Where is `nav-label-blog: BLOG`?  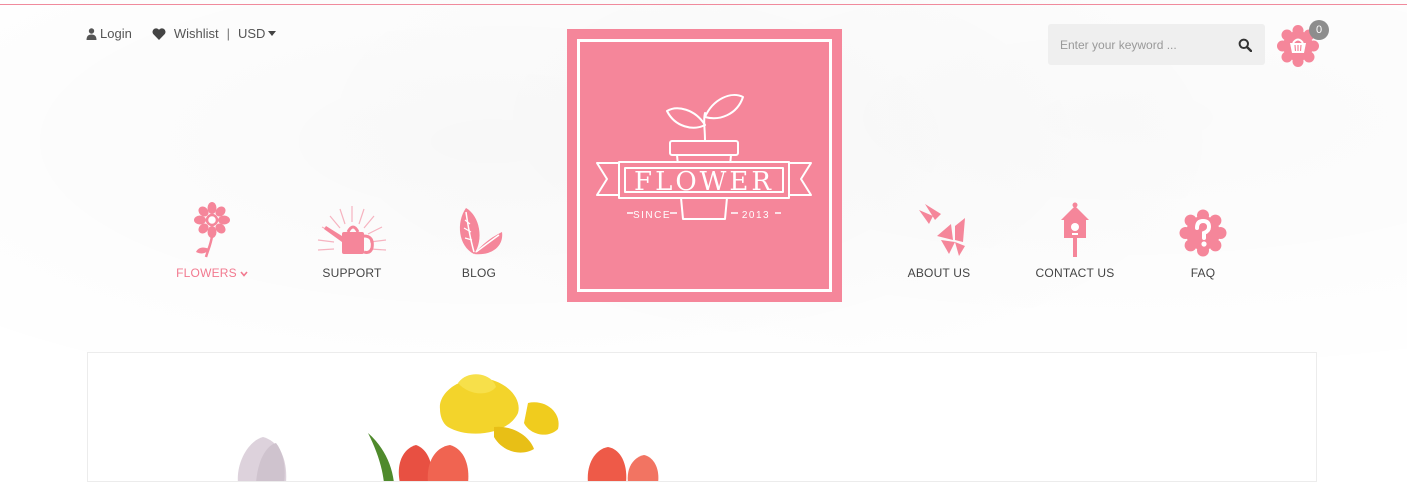
nav-label-blog: BLOG is located at coordinates (479, 273).